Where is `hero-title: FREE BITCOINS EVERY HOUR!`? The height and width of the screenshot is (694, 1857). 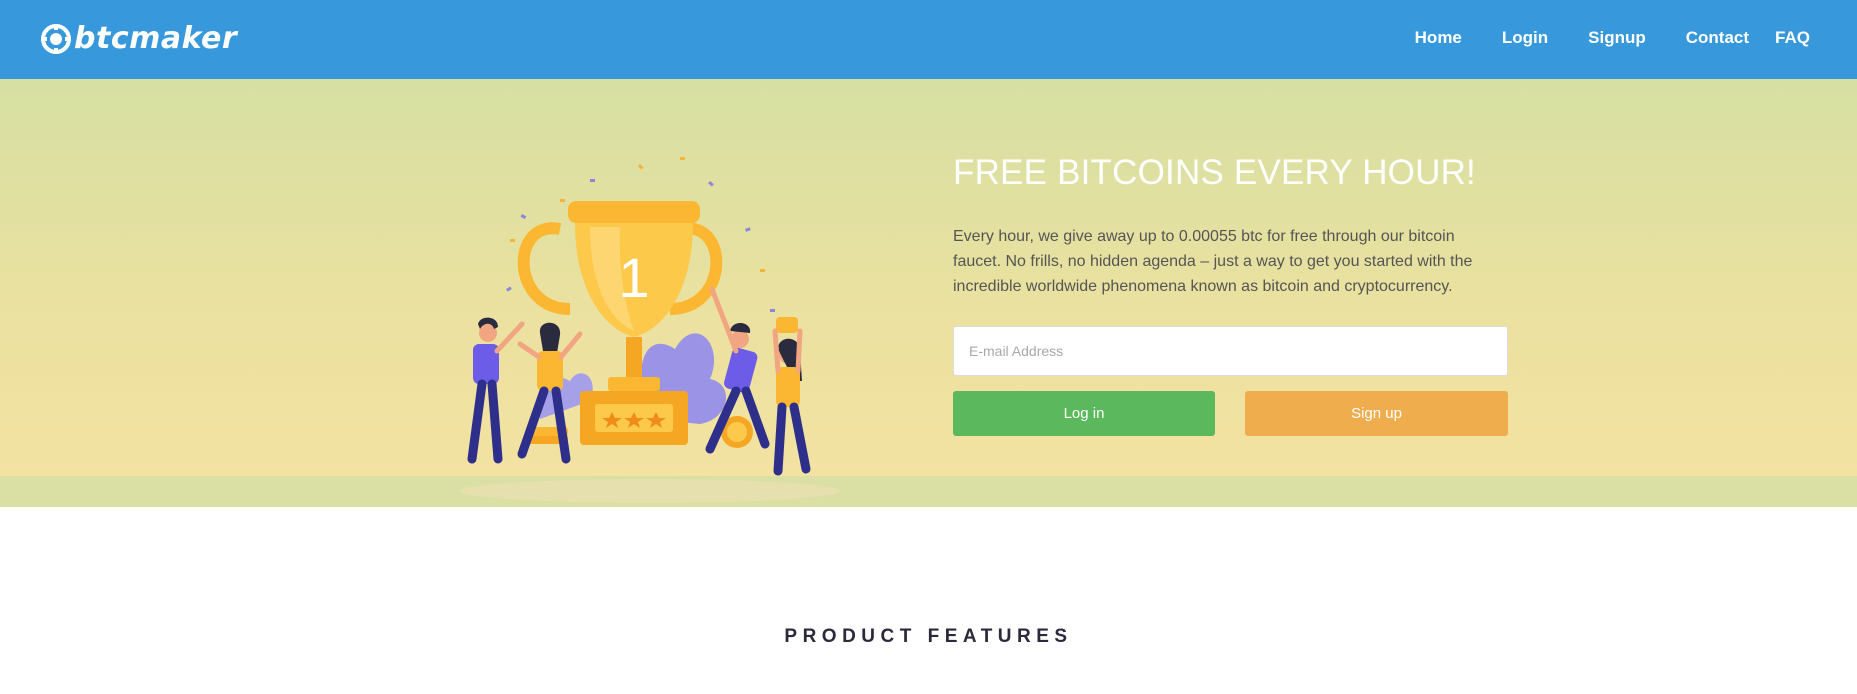 hero-title: FREE BITCOINS EVERY HOUR! is located at coordinates (1214, 172).